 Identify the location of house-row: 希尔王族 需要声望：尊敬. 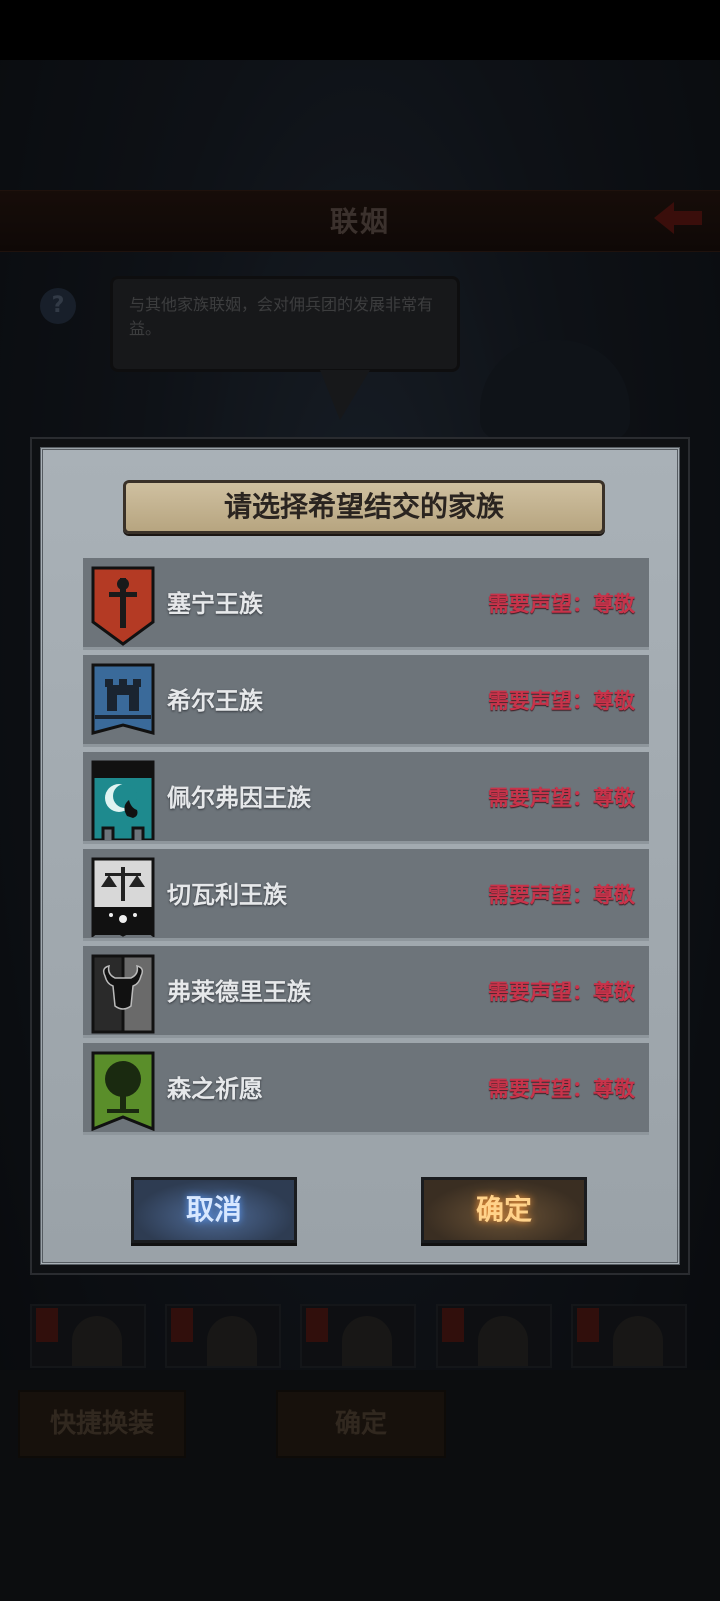
(366, 701).